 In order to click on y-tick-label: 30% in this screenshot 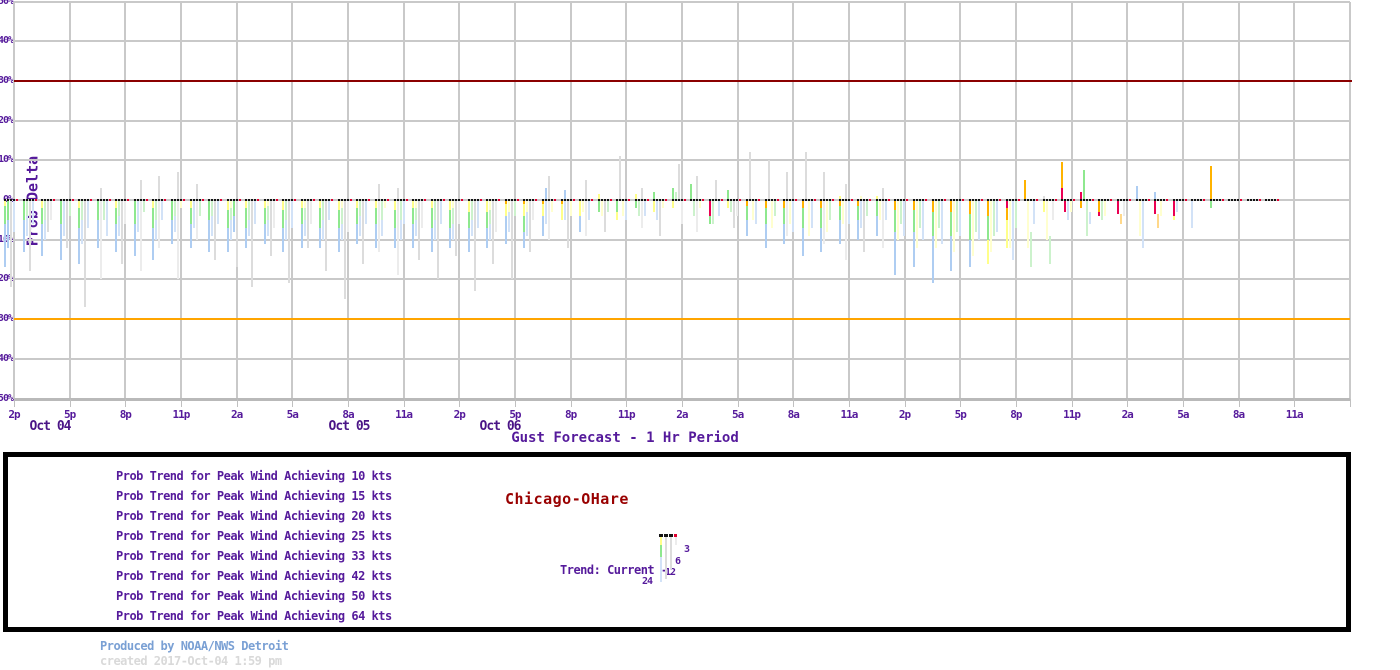, I will do `click(7, 80)`.